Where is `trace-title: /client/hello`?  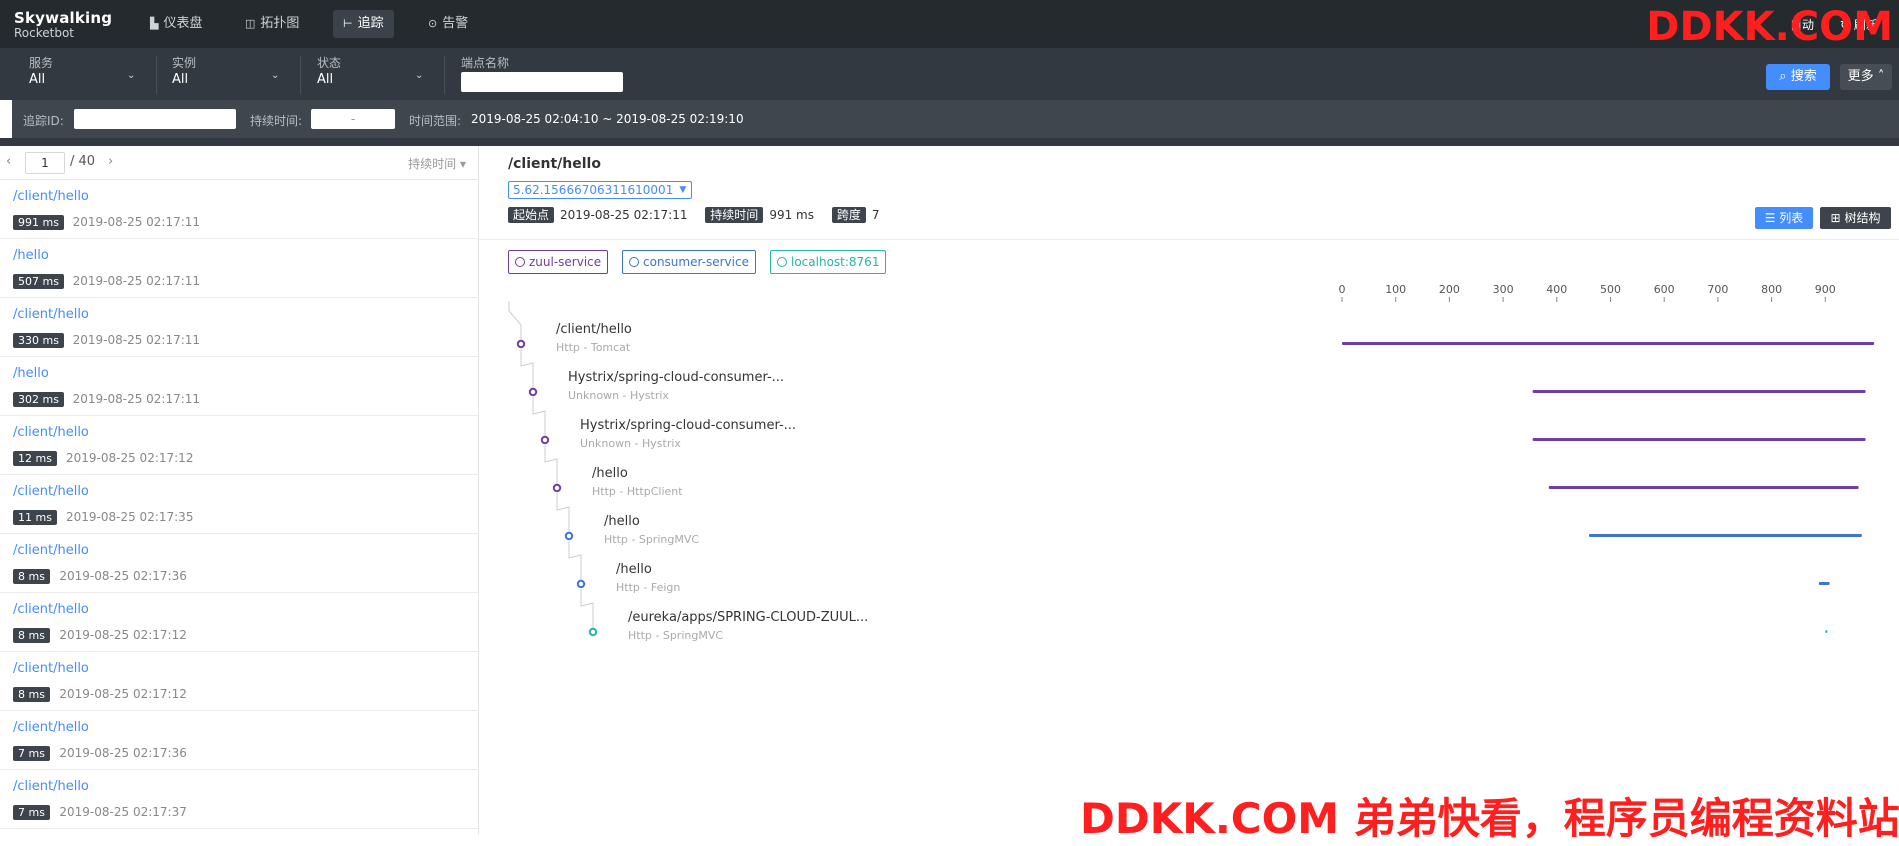
trace-title: /client/hello is located at coordinates (554, 164).